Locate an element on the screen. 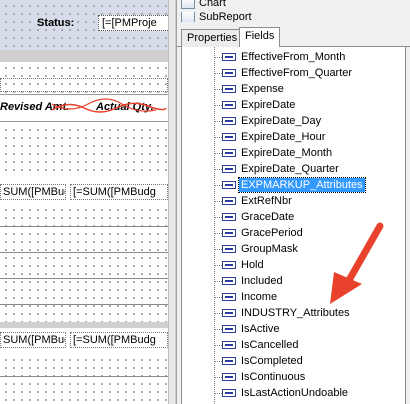  field-item: IsLastActionUndoable is located at coordinates (293, 393).